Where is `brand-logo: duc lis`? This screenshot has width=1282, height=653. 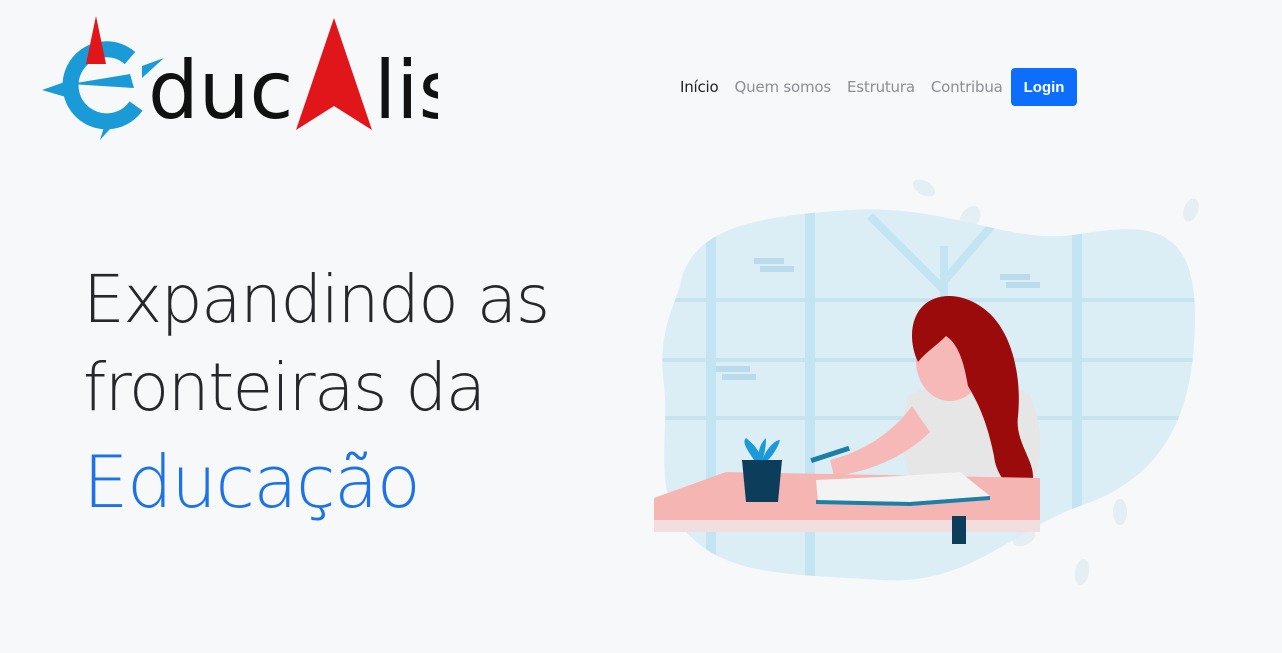 brand-logo: duc lis is located at coordinates (238, 79).